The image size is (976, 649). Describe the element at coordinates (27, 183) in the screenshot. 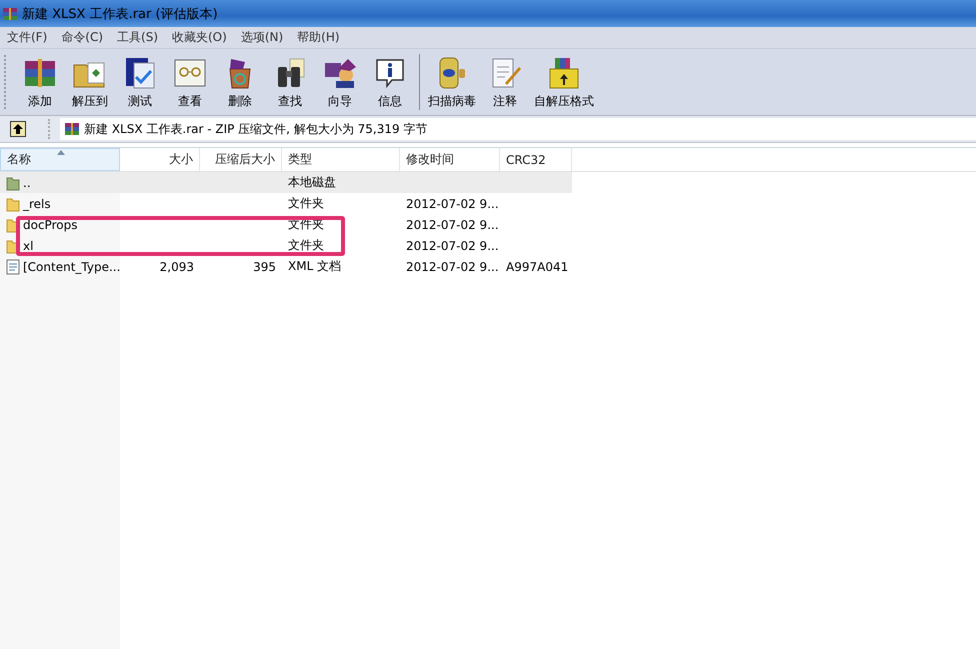

I see `file-name: ..` at that location.